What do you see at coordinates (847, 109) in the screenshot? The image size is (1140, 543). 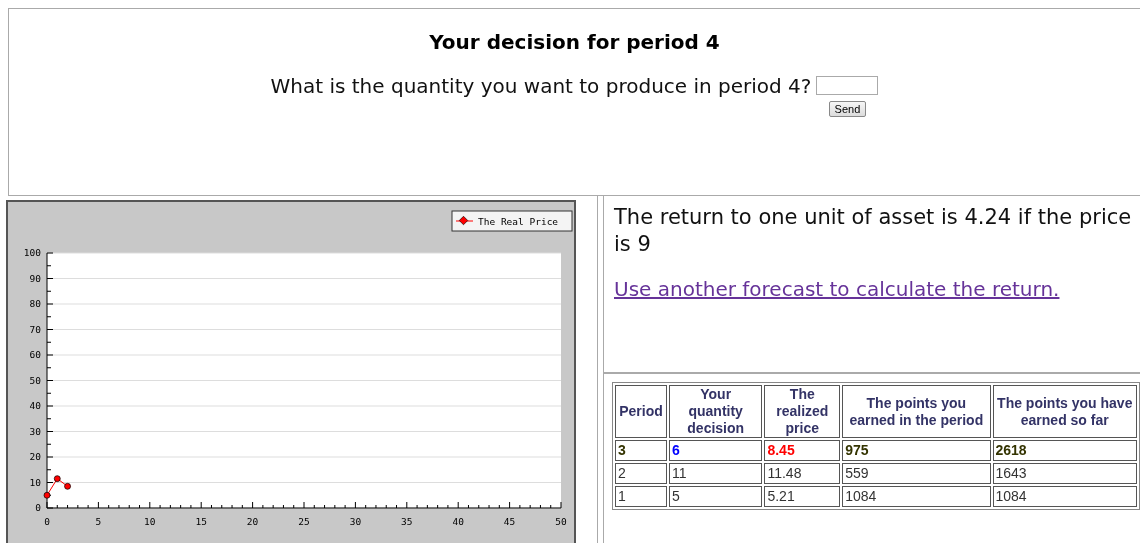 I see `send-button: Send` at bounding box center [847, 109].